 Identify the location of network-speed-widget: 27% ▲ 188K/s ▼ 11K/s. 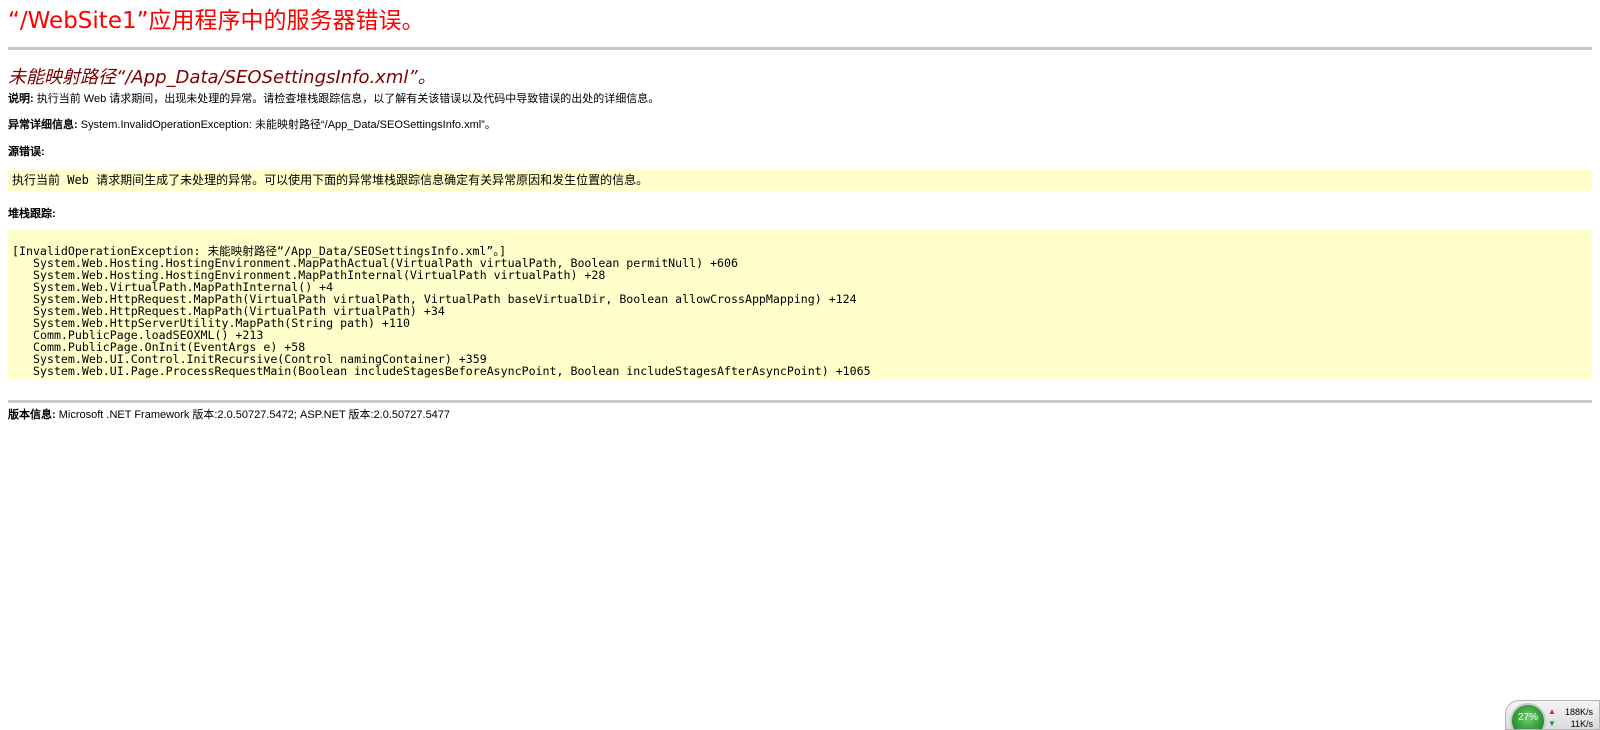
(1552, 715).